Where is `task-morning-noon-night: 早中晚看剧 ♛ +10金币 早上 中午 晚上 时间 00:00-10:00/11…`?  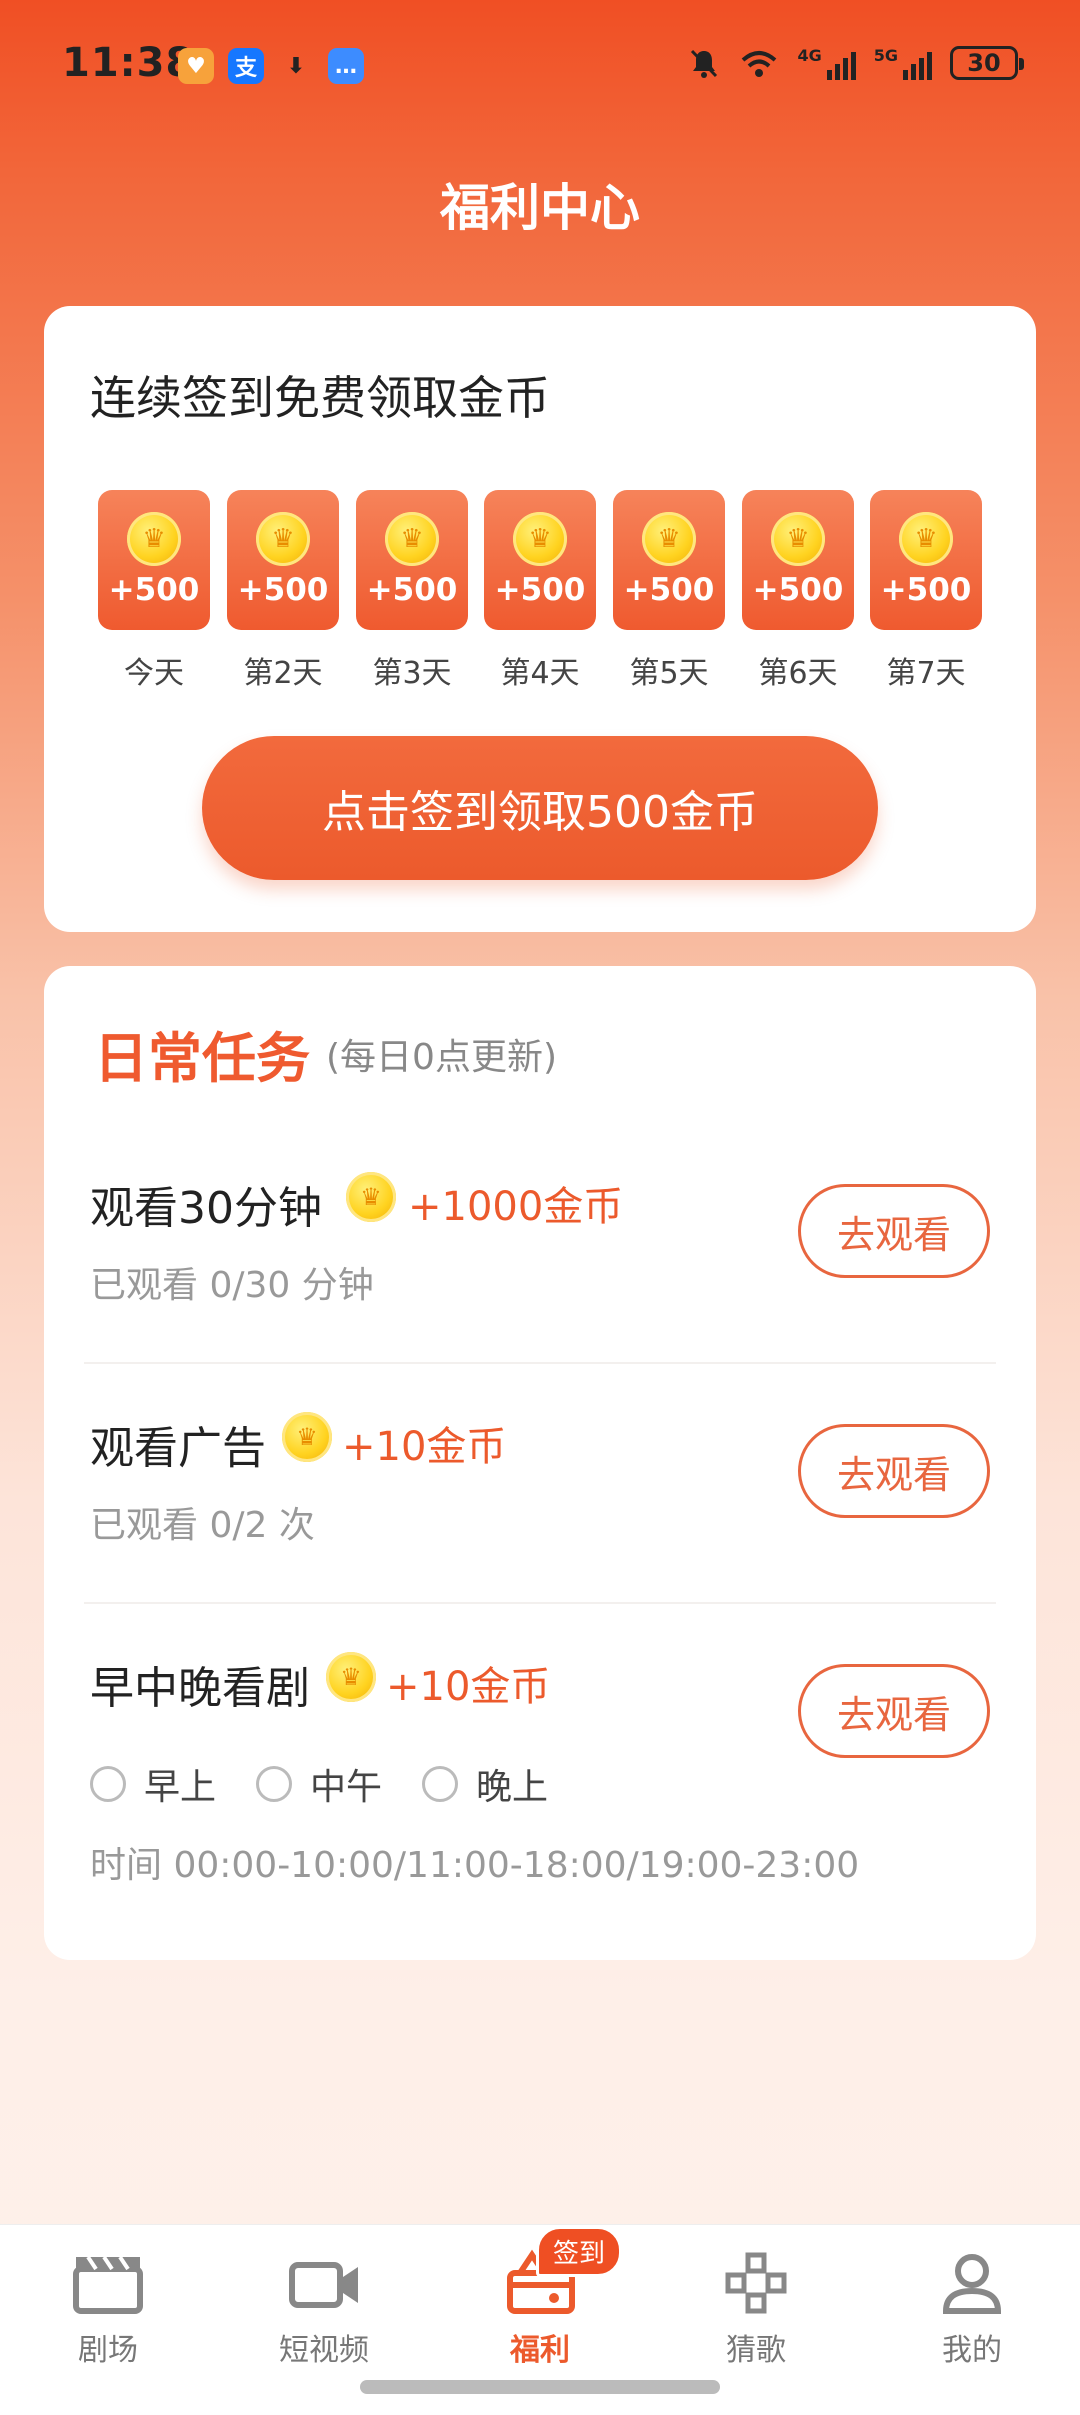
task-morning-noon-night: 早中晚看剧 ♛ +10金币 早上 中午 晚上 时间 00:00-10:00/11… is located at coordinates (540, 1769).